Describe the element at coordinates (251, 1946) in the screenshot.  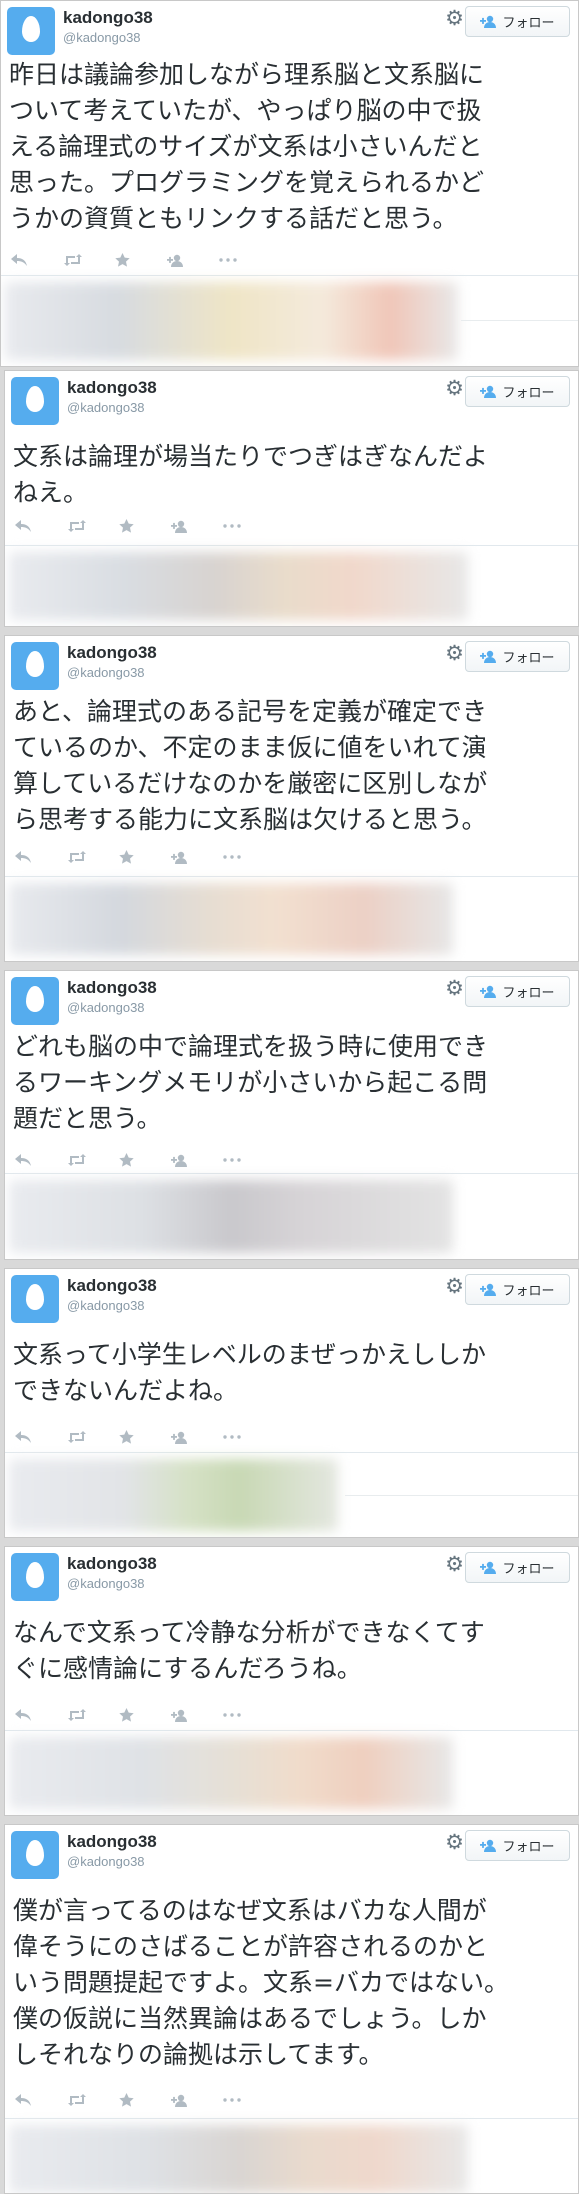
I see `tweet-line: 偉そうにのさばることが許容されるのかと` at that location.